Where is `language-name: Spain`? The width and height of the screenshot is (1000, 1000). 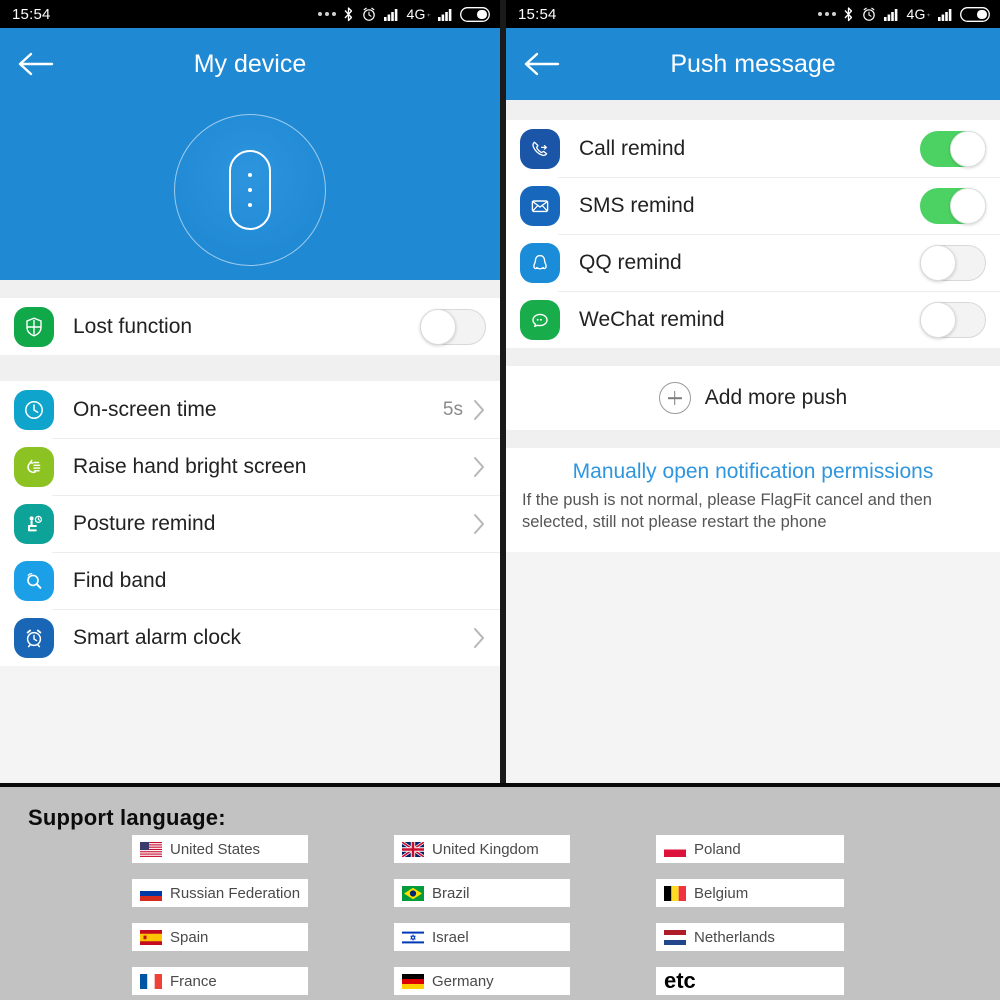 language-name: Spain is located at coordinates (189, 937).